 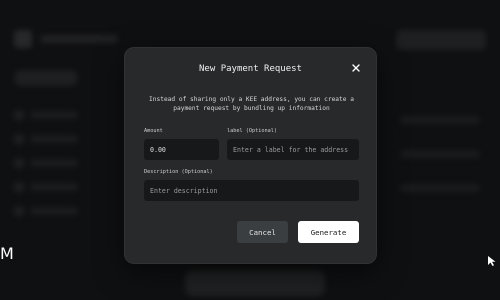 I want to click on brand-mark: M, so click(x=7, y=253).